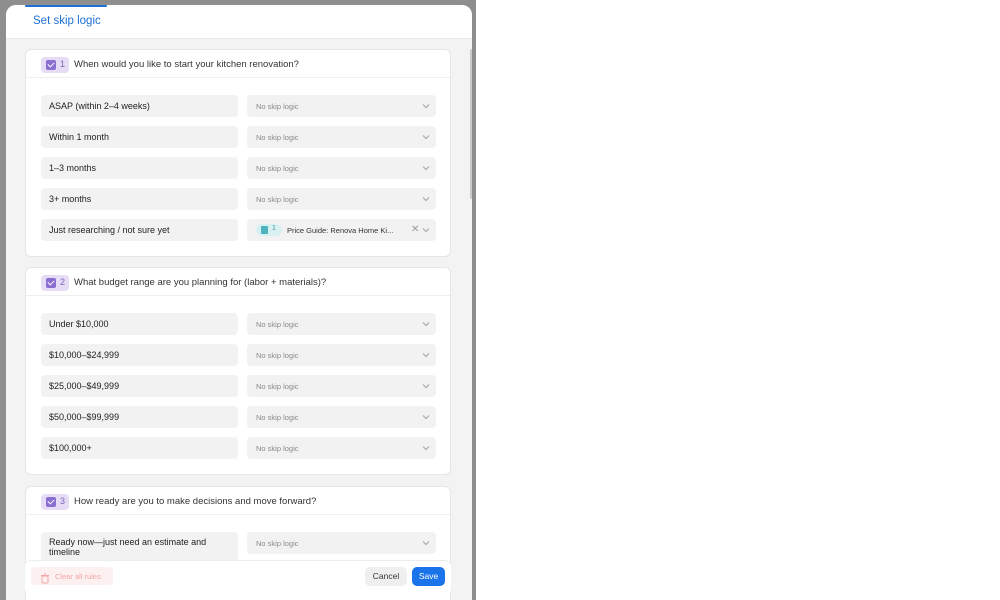  I want to click on answer-option: $50,000–$99,999, so click(139, 417).